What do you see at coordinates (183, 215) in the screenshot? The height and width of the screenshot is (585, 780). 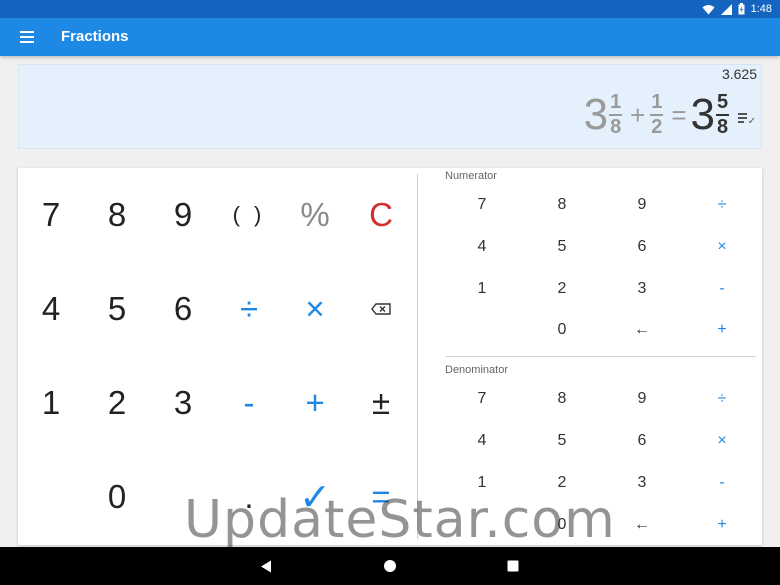 I see `key-9: 9` at bounding box center [183, 215].